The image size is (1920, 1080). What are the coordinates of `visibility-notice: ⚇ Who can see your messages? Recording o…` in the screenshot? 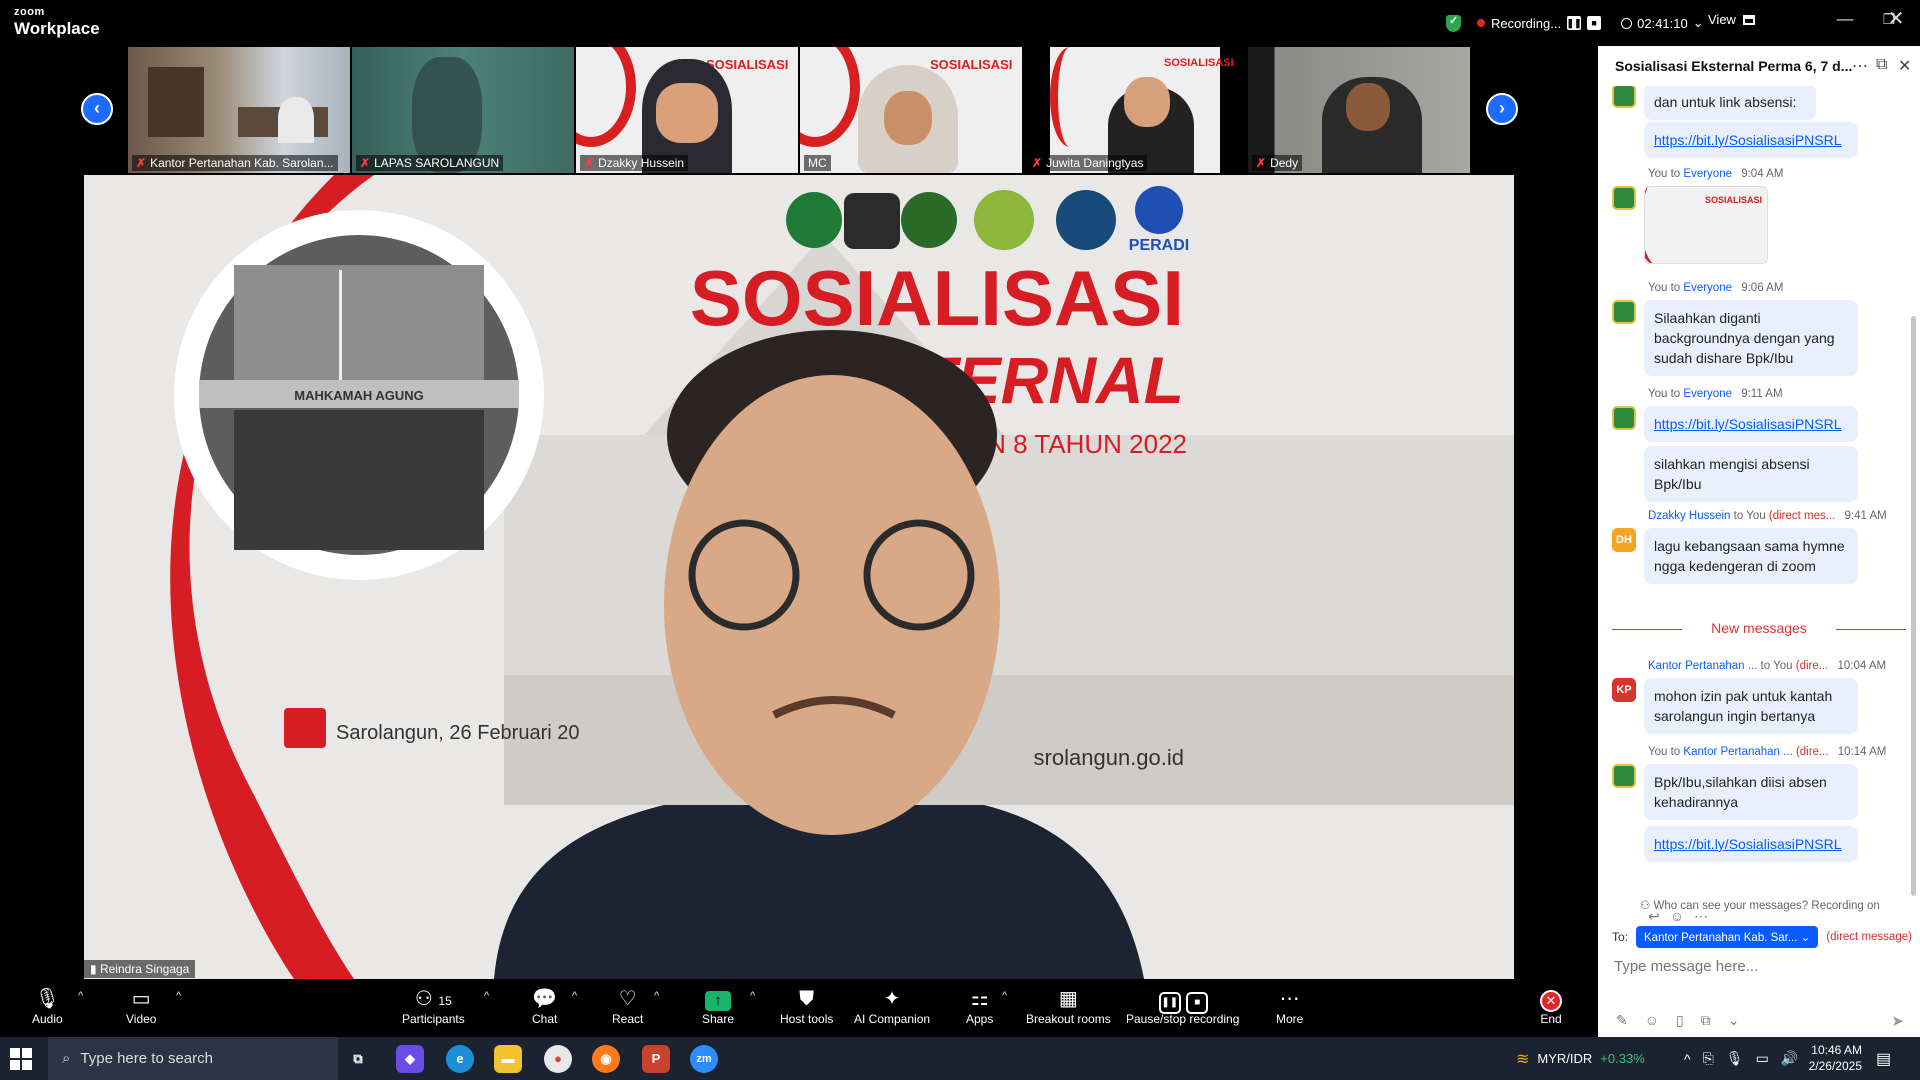 It's located at (1760, 905).